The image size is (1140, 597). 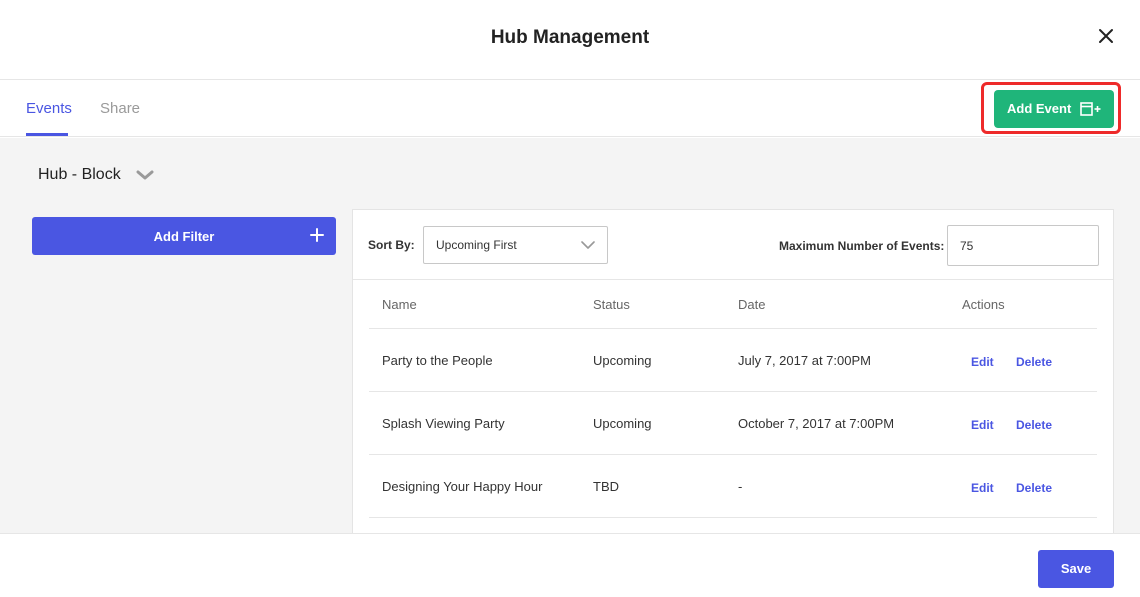 I want to click on page-title: Hub Management, so click(x=570, y=37).